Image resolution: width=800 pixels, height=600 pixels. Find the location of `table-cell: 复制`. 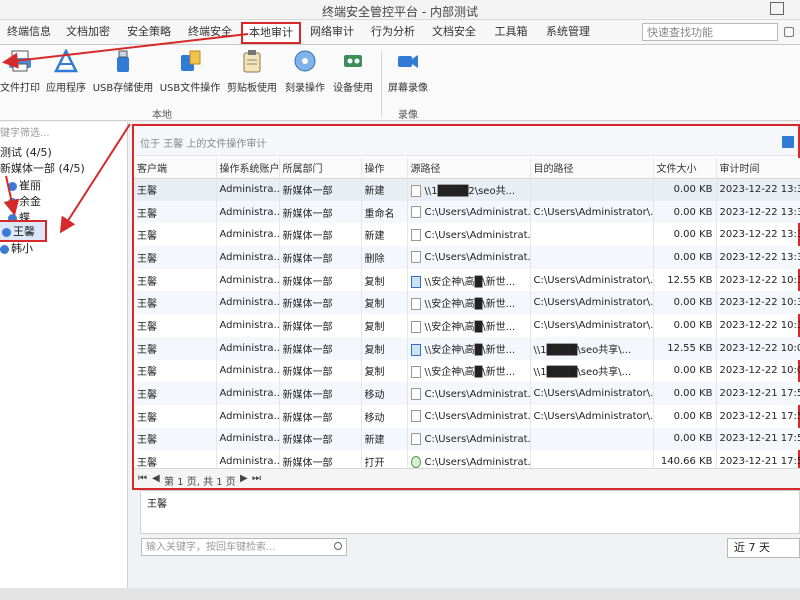

table-cell: 复制 is located at coordinates (384, 348).